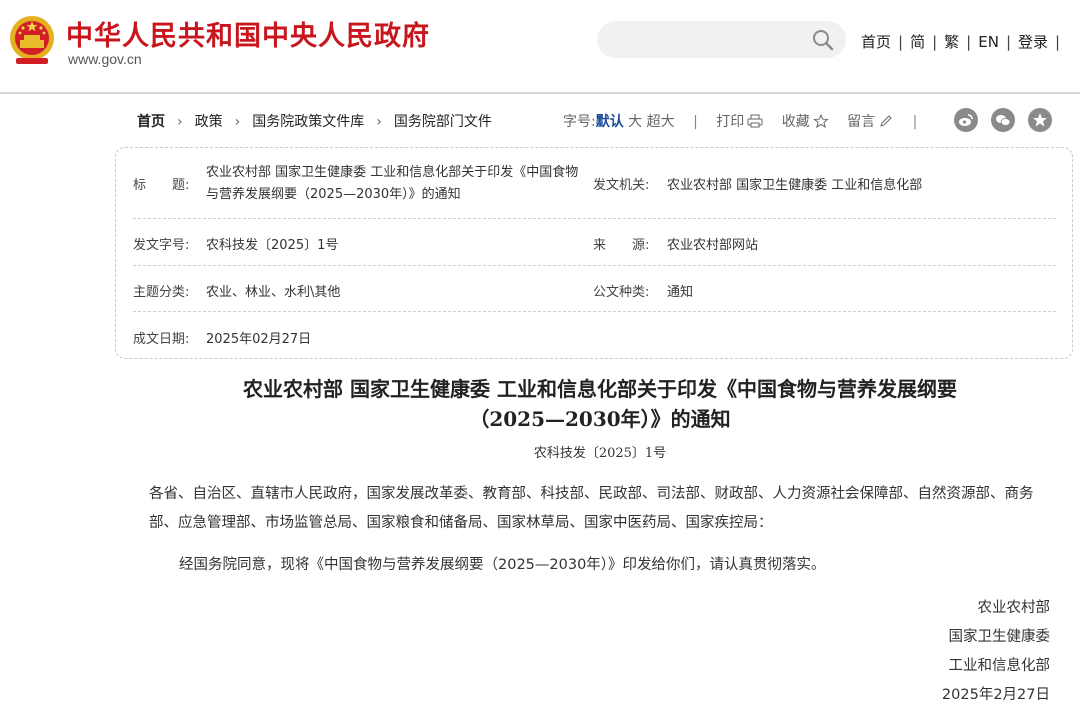 This screenshot has width=1080, height=724. I want to click on font-size-label: 字号:, so click(579, 122).